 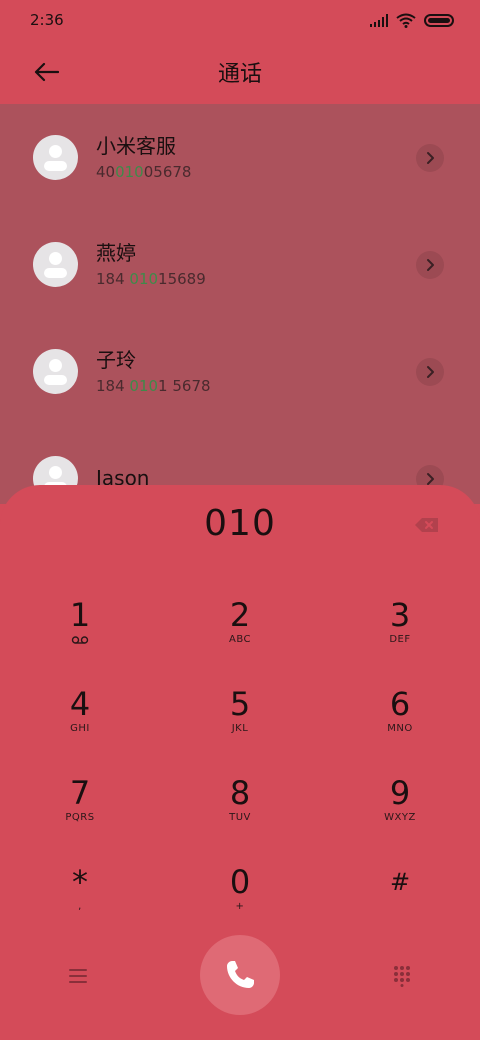 What do you see at coordinates (439, 20) in the screenshot?
I see `battery-icon` at bounding box center [439, 20].